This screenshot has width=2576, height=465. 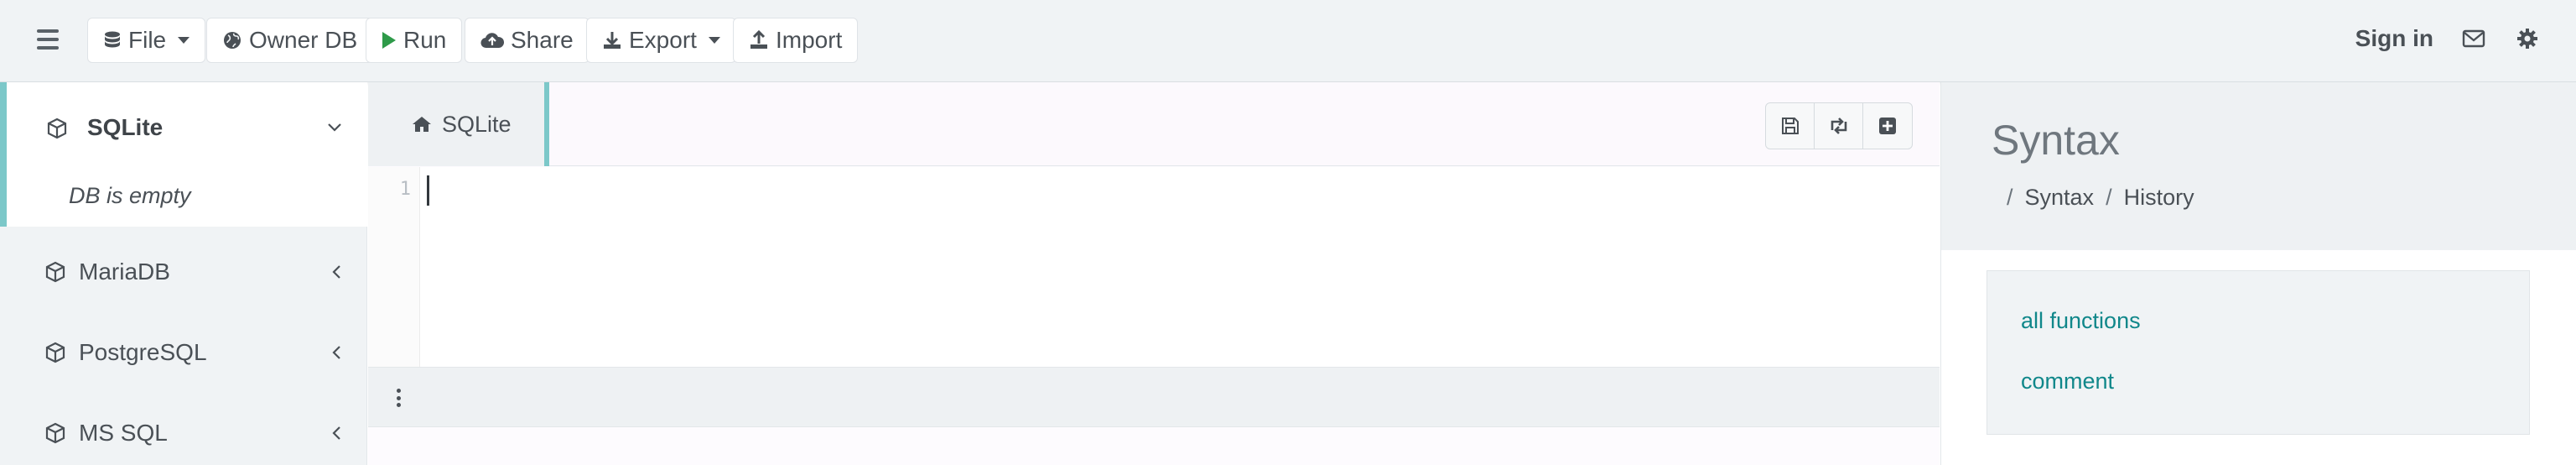 I want to click on sidebar-item-mariadb: MariaDB, so click(x=183, y=272).